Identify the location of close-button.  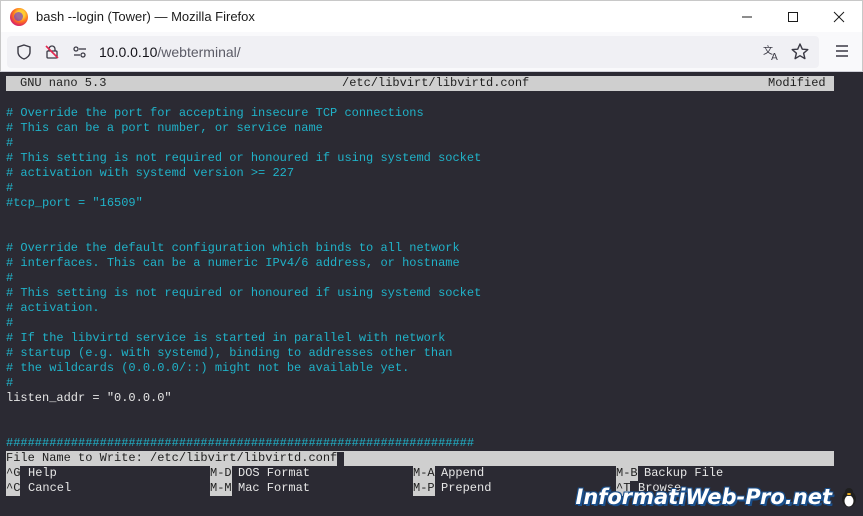
(839, 17).